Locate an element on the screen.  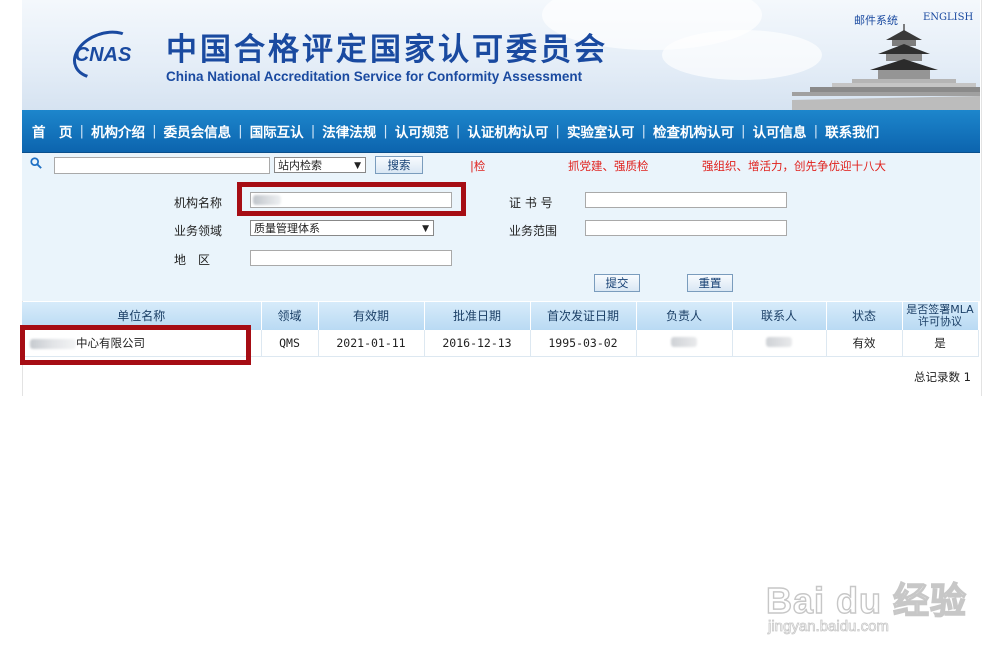
col-header-status: 状态 is located at coordinates (864, 316).